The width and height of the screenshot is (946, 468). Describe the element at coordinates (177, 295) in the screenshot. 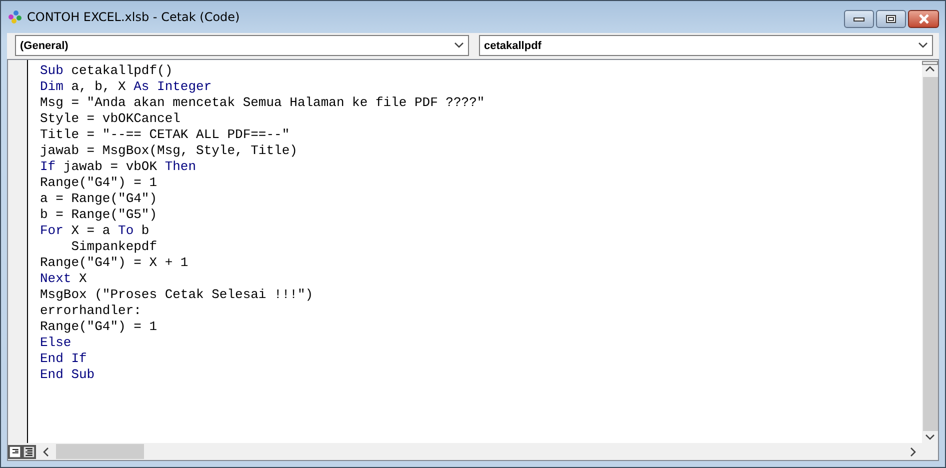

I see `code-line: MsgBox ("Proses Cetak Selesai !!!")` at that location.